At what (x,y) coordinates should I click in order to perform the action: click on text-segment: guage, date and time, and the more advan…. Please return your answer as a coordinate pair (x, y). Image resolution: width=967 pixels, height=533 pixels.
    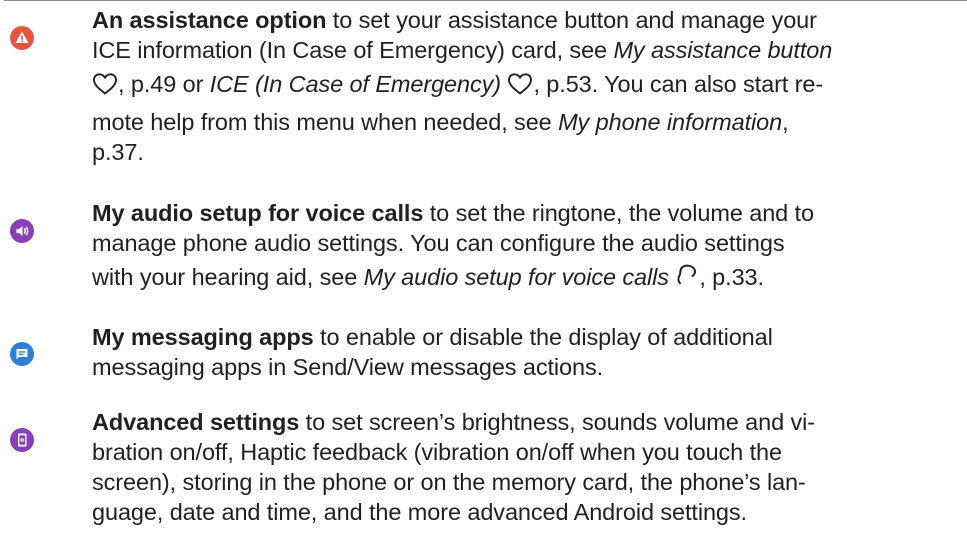
    Looking at the image, I should click on (419, 512).